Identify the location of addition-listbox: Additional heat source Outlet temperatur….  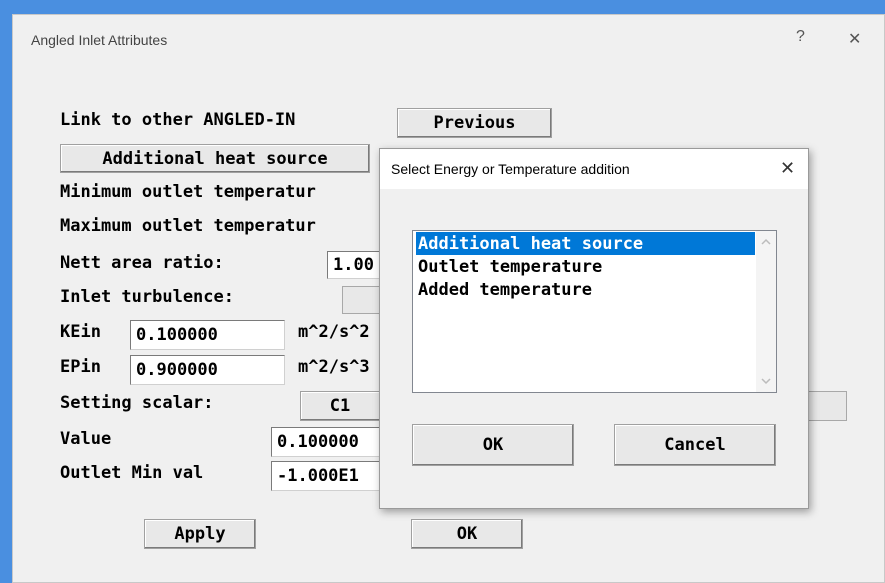
(594, 311).